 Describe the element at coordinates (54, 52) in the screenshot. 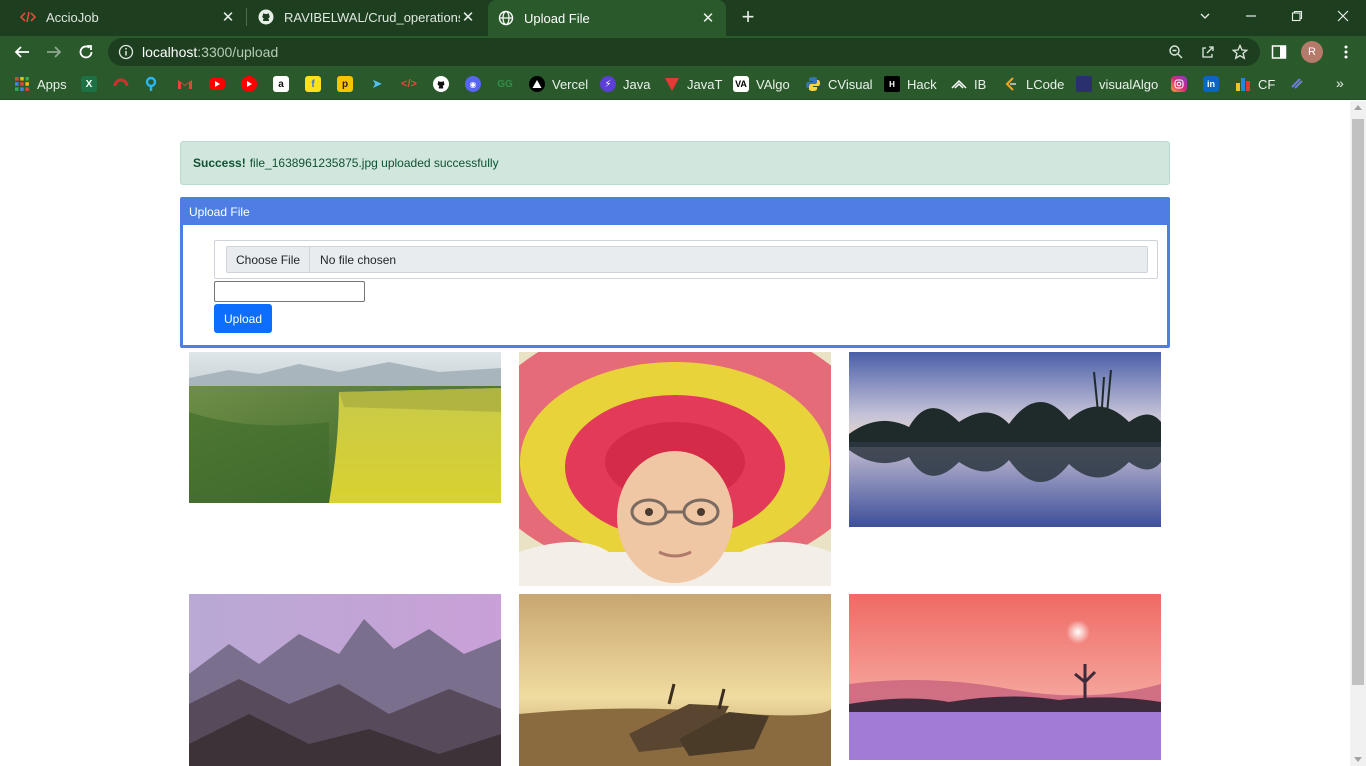

I see `forward-icon` at that location.